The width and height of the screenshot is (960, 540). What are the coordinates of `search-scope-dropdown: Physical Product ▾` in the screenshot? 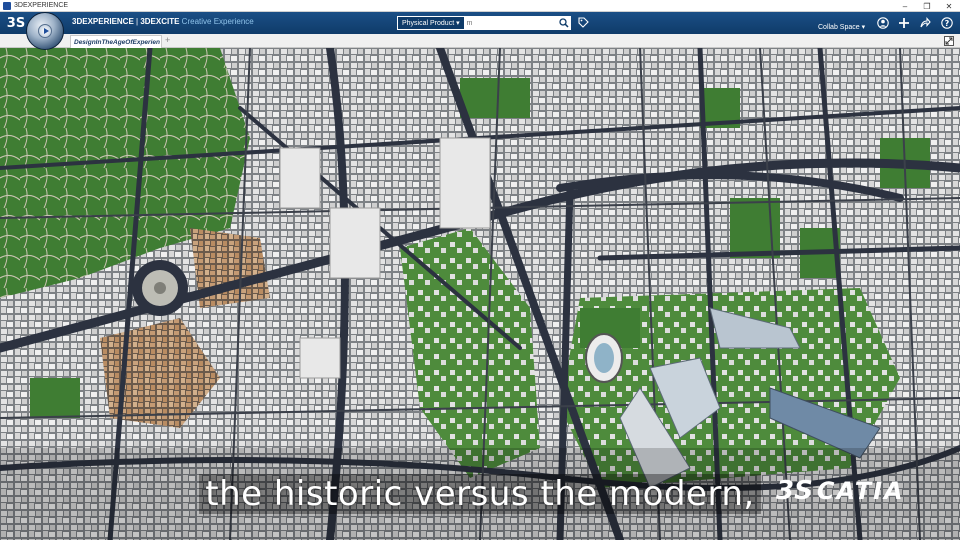 It's located at (431, 23).